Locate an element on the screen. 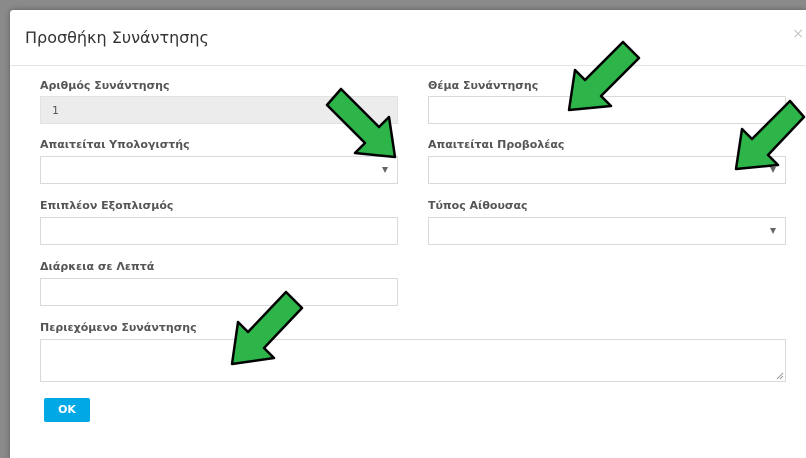 The height and width of the screenshot is (458, 806). ok-button: OK is located at coordinates (67, 410).